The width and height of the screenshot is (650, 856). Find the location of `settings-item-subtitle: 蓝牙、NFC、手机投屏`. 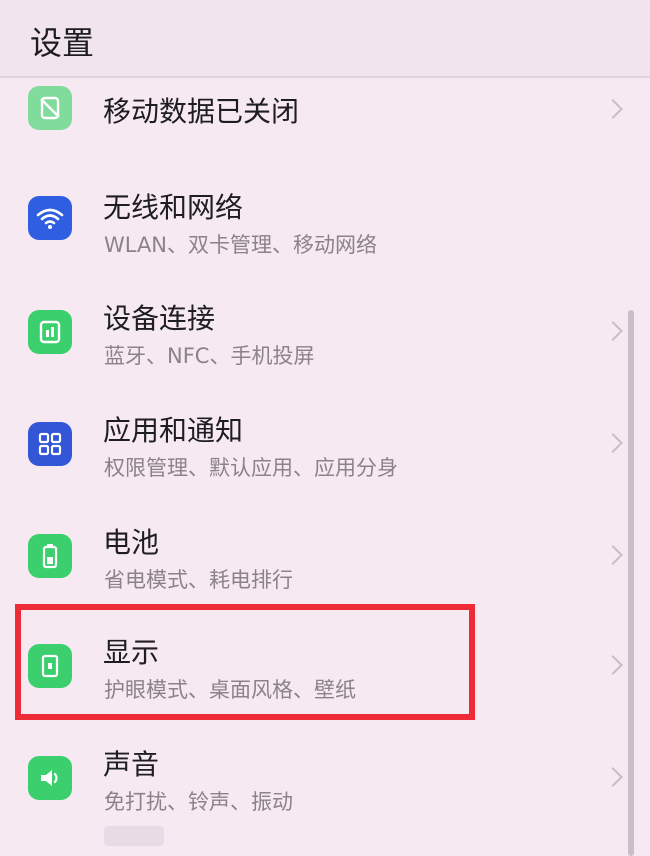

settings-item-subtitle: 蓝牙、NFC、手机投屏 is located at coordinates (209, 356).